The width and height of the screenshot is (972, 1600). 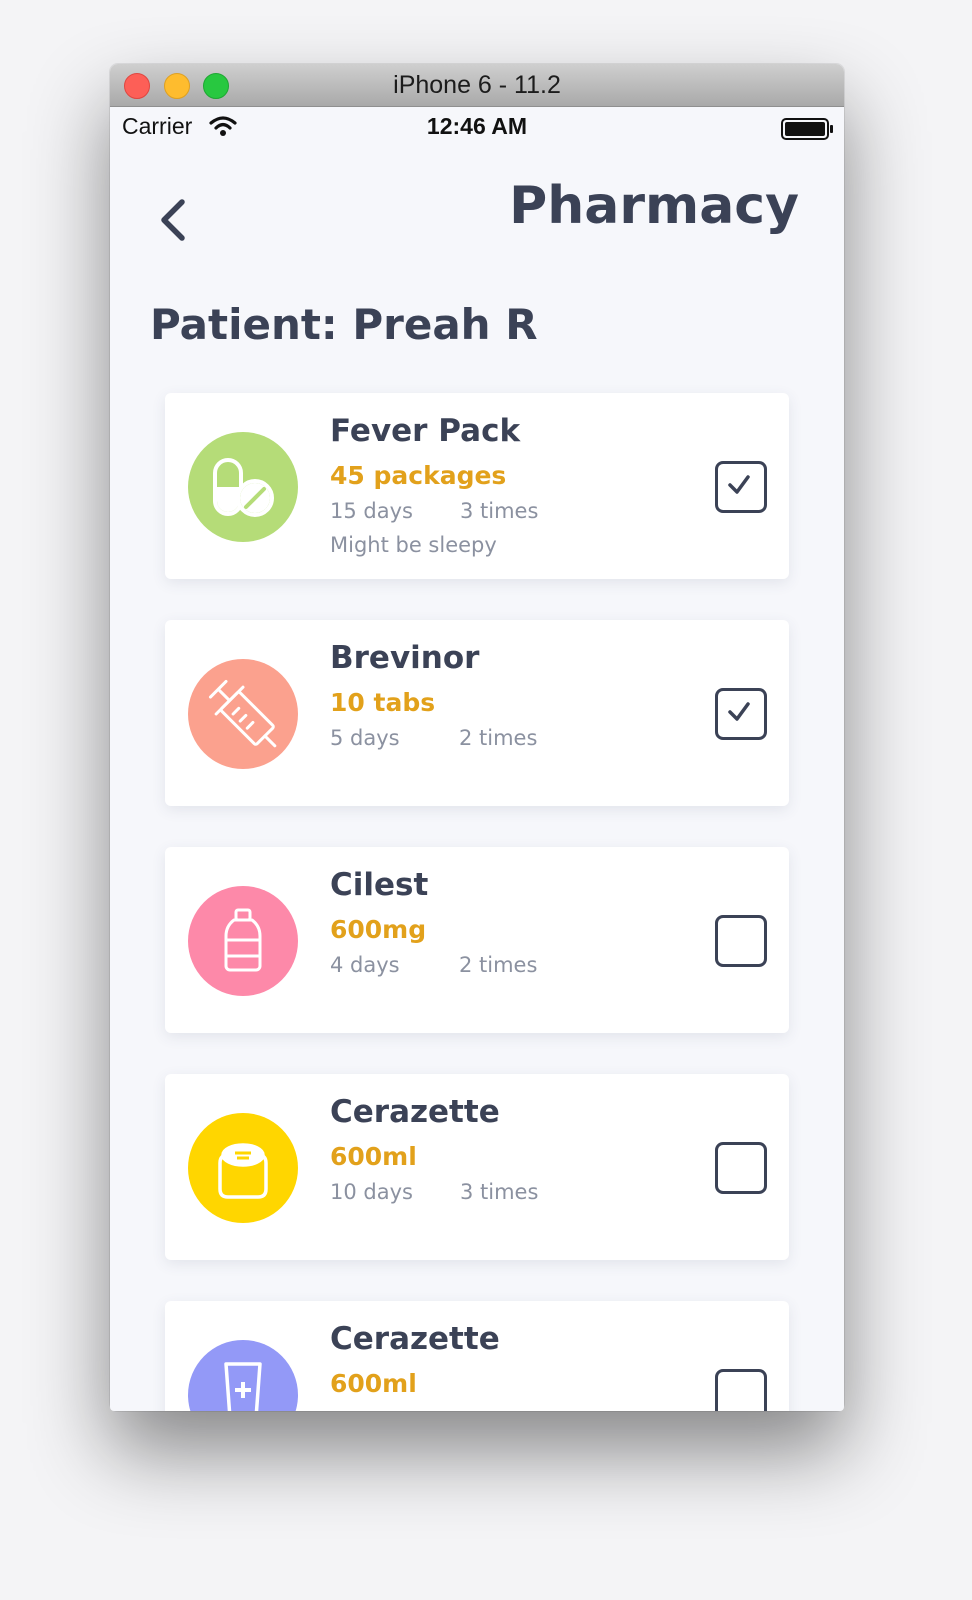 I want to click on medication-card: Cerazette 600ml 10 days 3 times, so click(x=477, y=1167).